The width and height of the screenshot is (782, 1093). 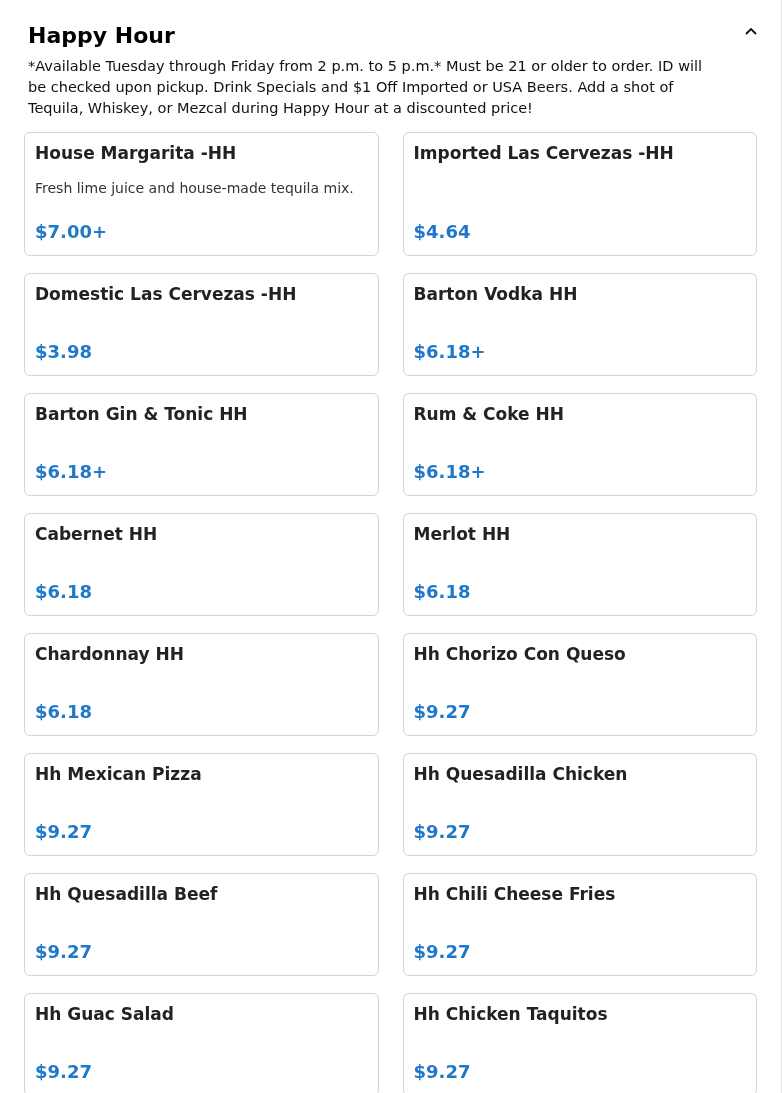 I want to click on item-price: $4.64, so click(x=442, y=232).